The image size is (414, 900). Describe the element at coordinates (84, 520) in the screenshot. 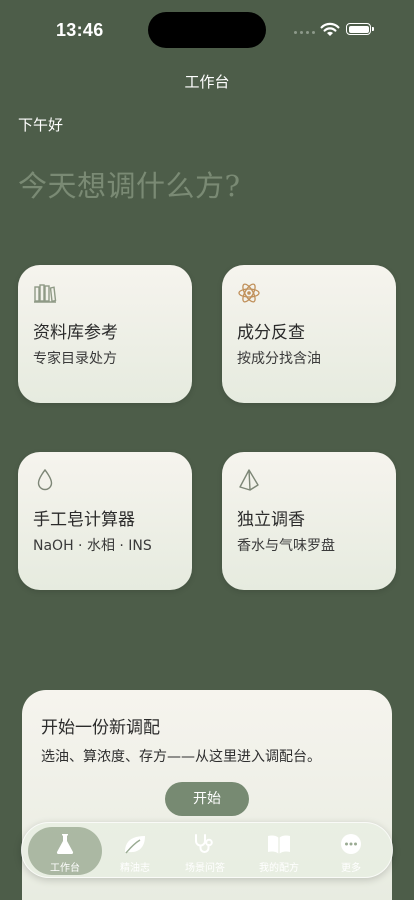

I see `card-title: 手工皂计算器` at that location.